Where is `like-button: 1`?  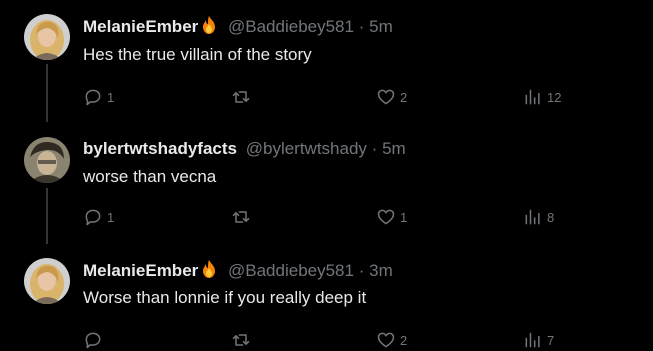
like-button: 1 is located at coordinates (391, 217).